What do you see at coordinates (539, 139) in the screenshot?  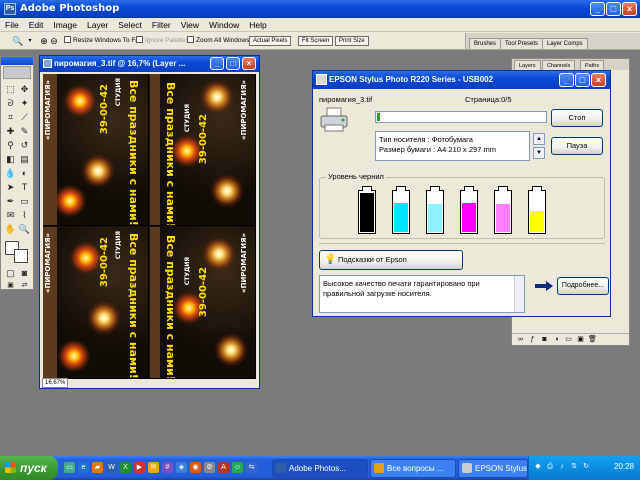 I see `scroll-up-button: ▲` at bounding box center [539, 139].